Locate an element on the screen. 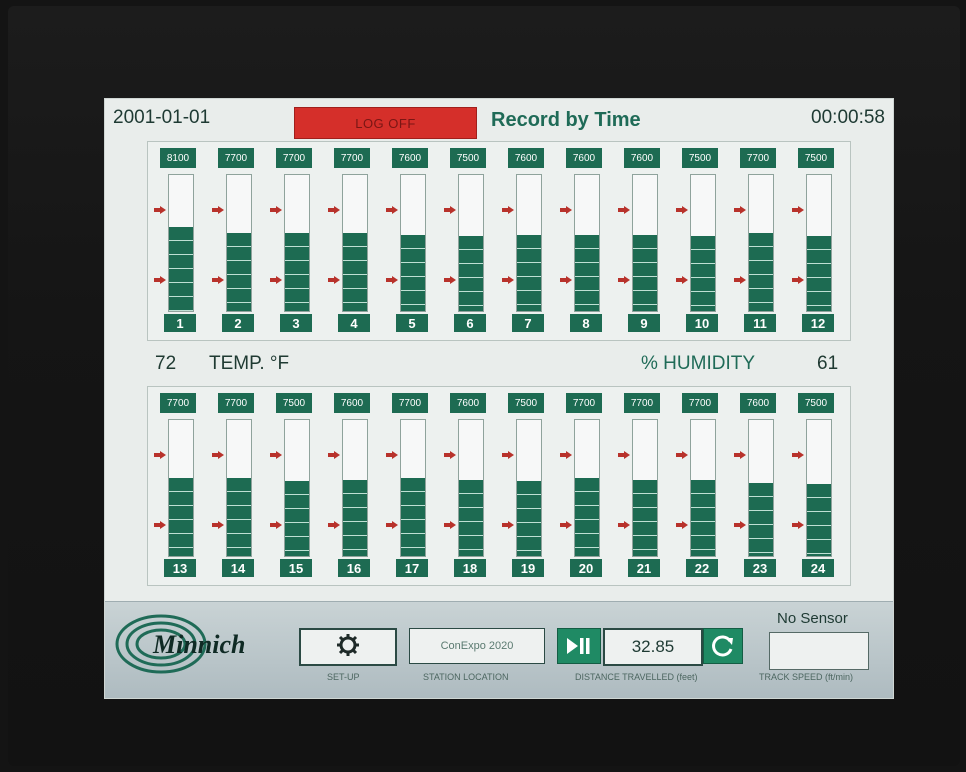 The image size is (966, 772). gauge-number: 15 is located at coordinates (296, 568).